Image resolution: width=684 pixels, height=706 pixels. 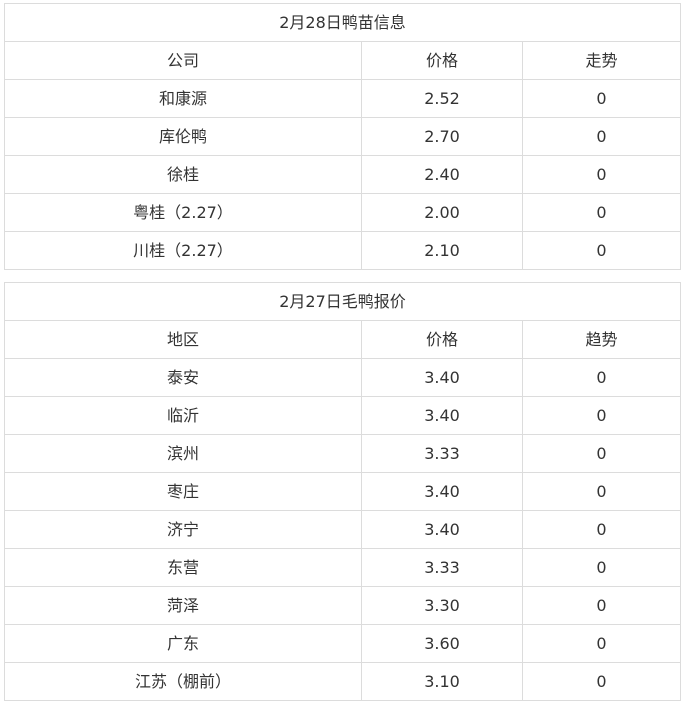 I want to click on column-header-trend: 趋势, so click(x=601, y=339).